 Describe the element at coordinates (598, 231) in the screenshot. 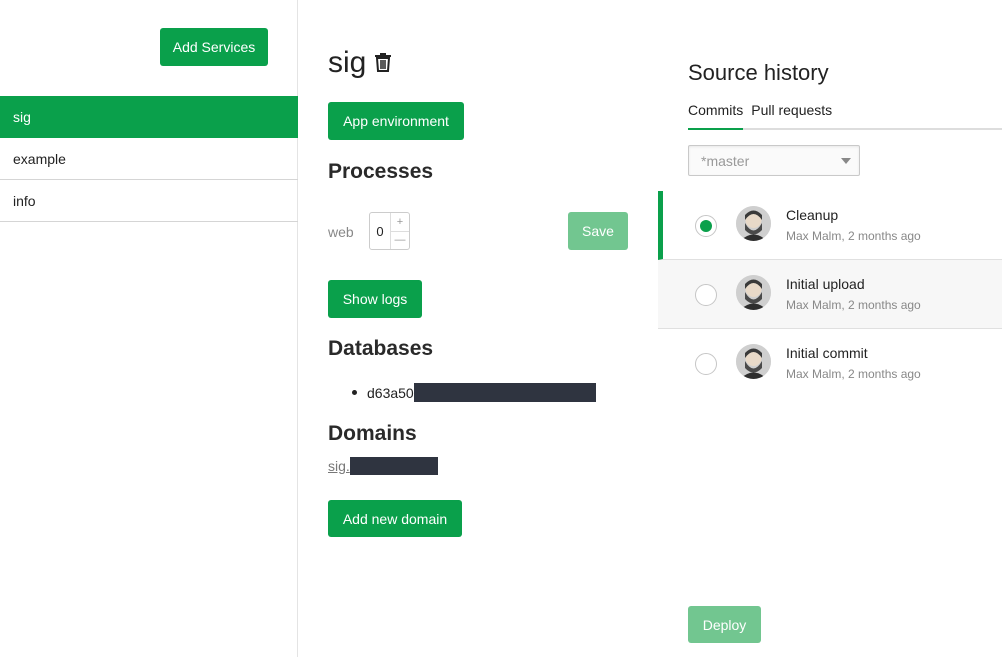

I see `save-button: Save` at that location.